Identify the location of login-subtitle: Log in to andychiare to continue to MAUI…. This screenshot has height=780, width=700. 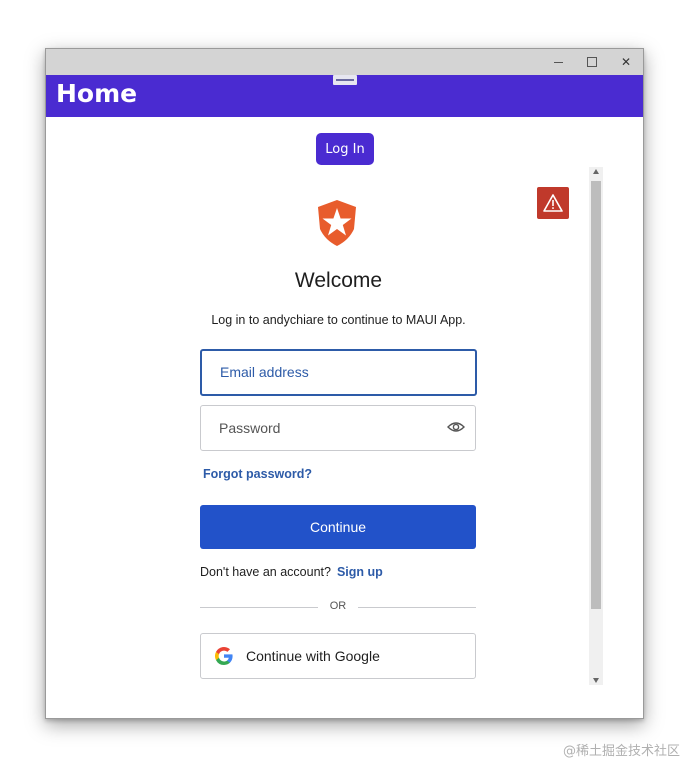
(338, 320).